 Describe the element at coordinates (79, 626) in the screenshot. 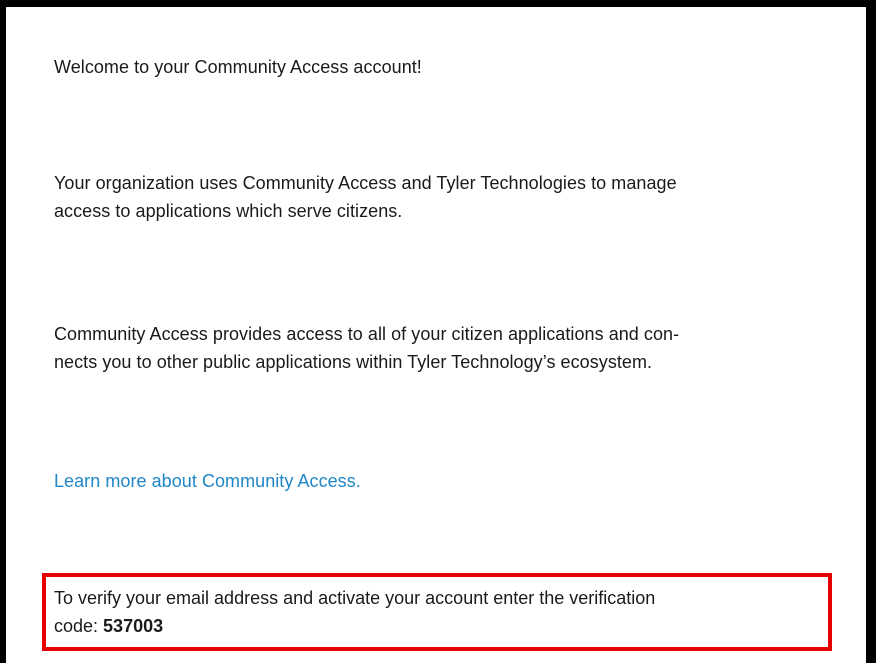

I see `verification-code-label: code:` at that location.